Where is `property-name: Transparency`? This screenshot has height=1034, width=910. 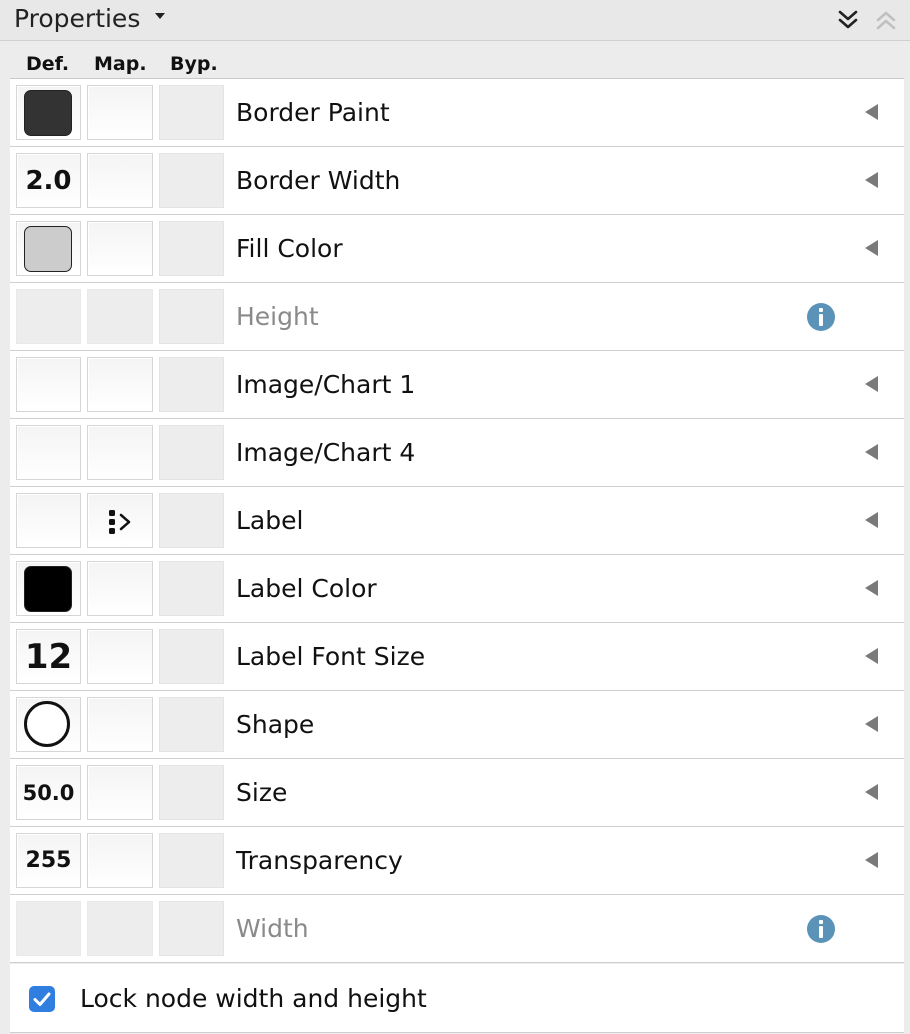 property-name: Transparency is located at coordinates (319, 860).